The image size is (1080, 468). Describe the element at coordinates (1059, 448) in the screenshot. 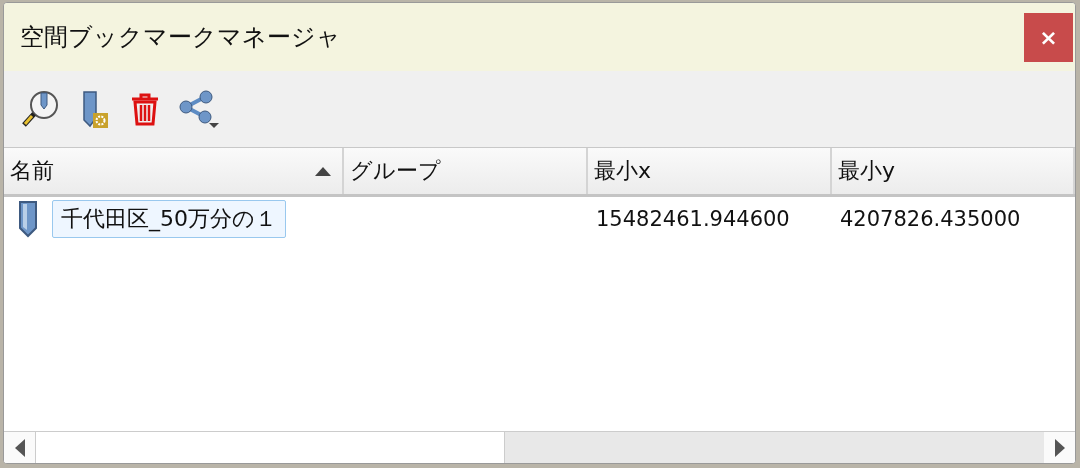

I see `scroll-right-icon` at that location.